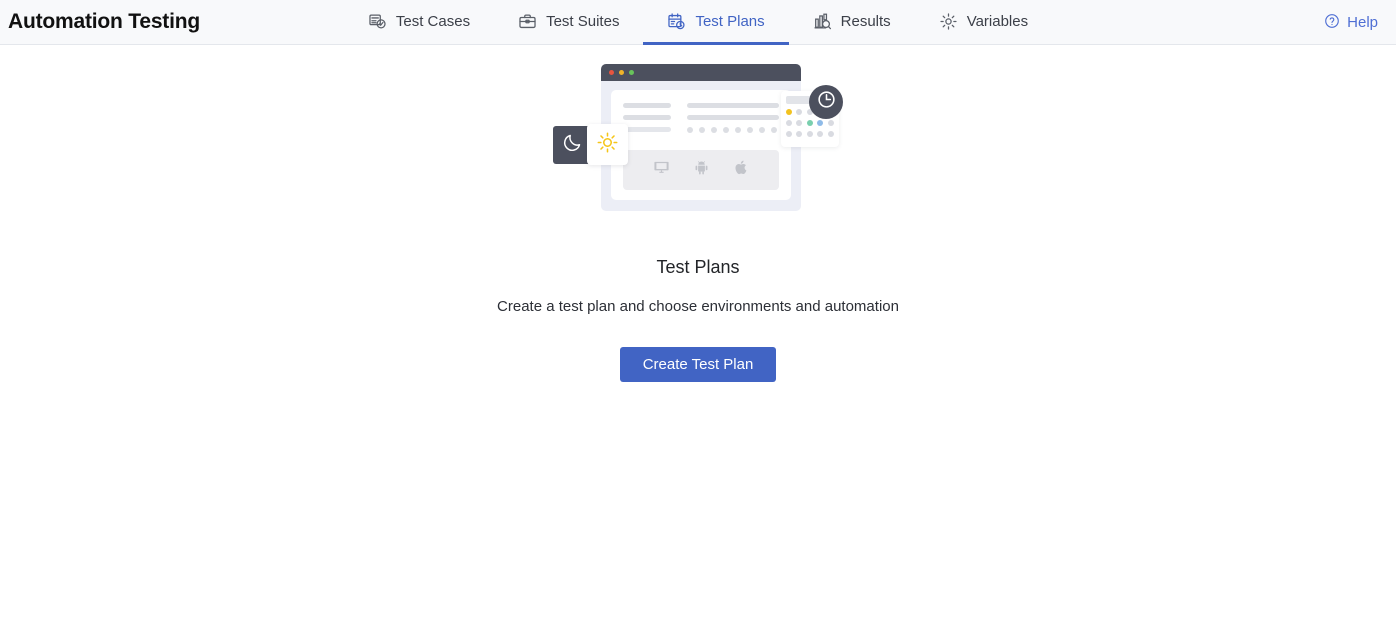 This screenshot has height=627, width=1396. I want to click on tab-label: Variables, so click(997, 21).